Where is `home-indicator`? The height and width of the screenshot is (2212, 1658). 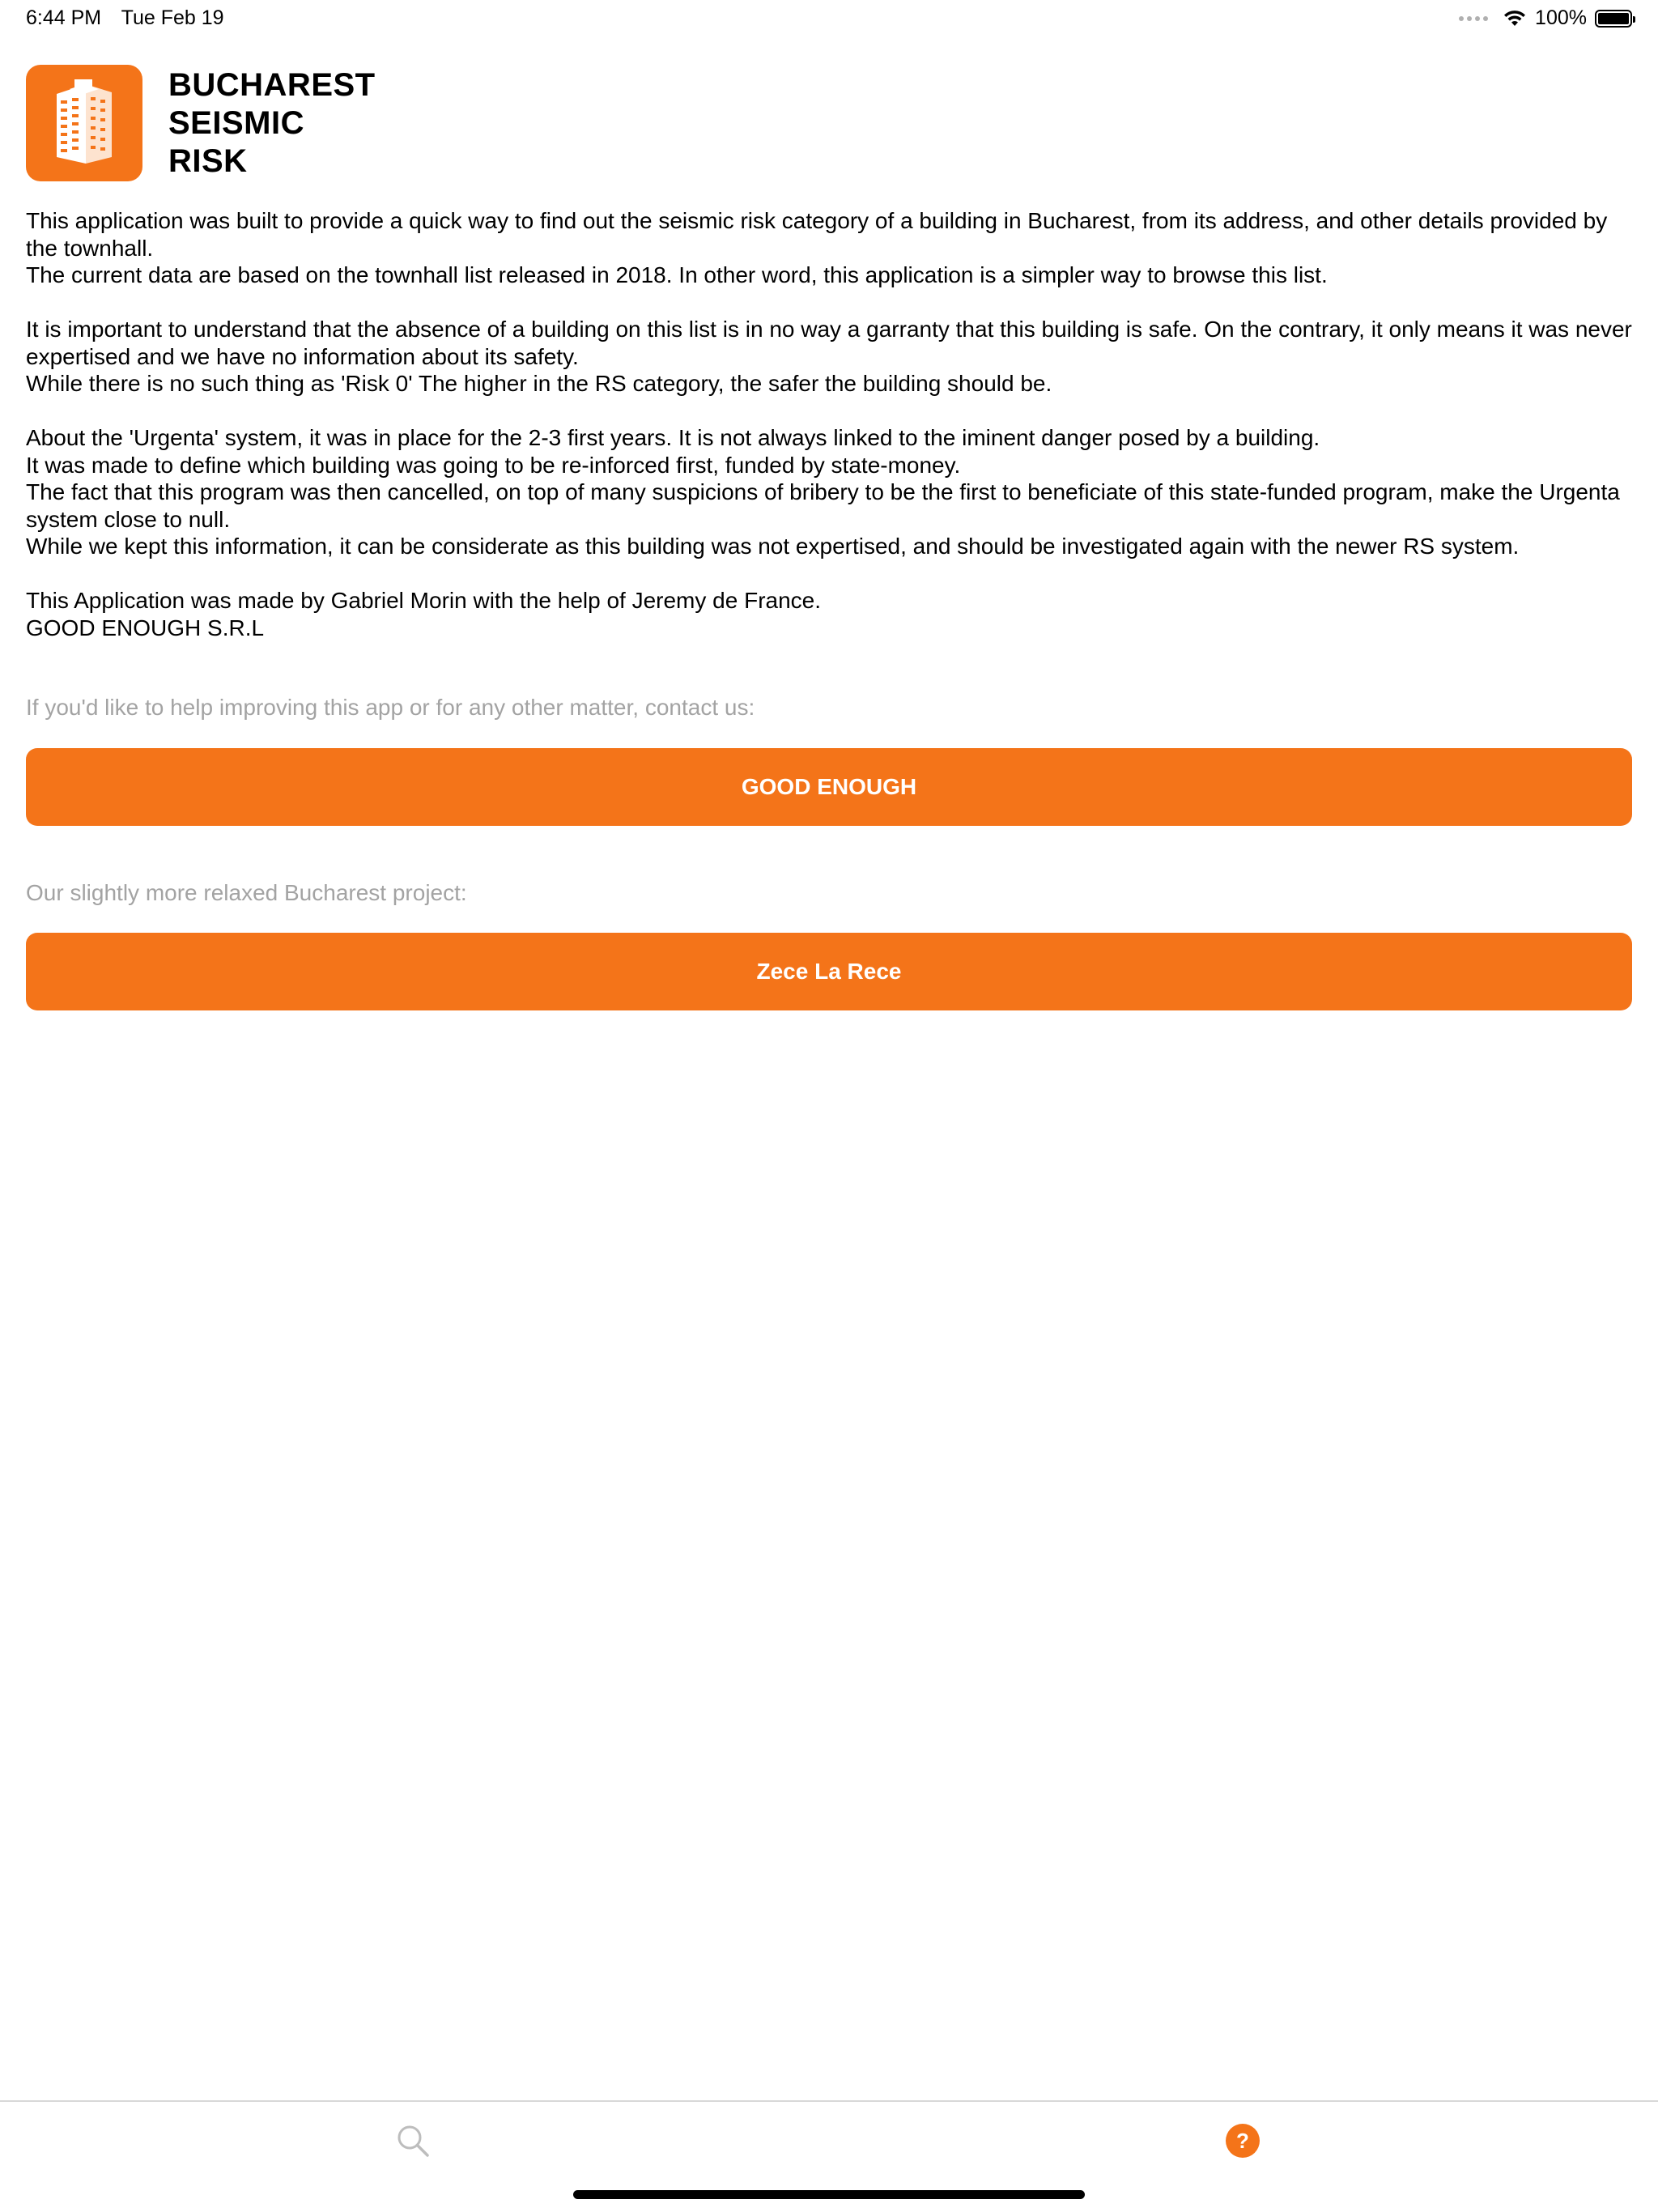 home-indicator is located at coordinates (829, 2195).